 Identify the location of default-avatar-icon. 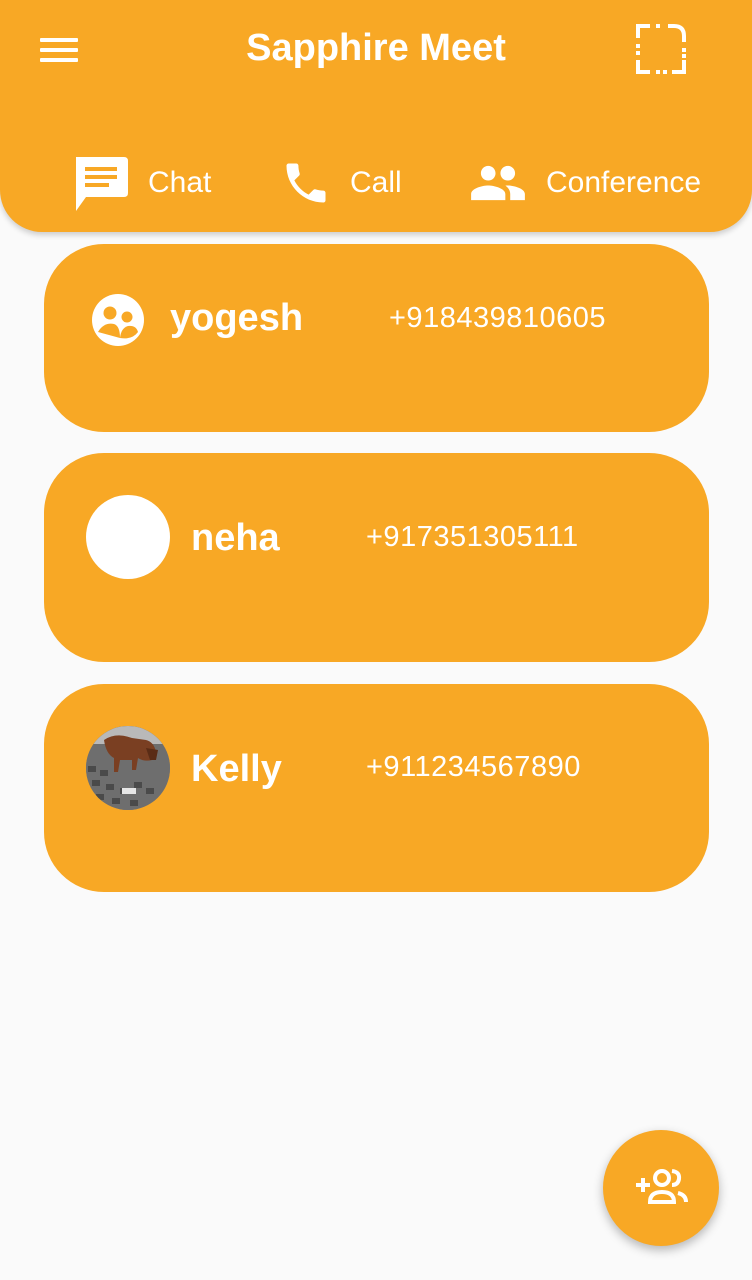
(118, 320).